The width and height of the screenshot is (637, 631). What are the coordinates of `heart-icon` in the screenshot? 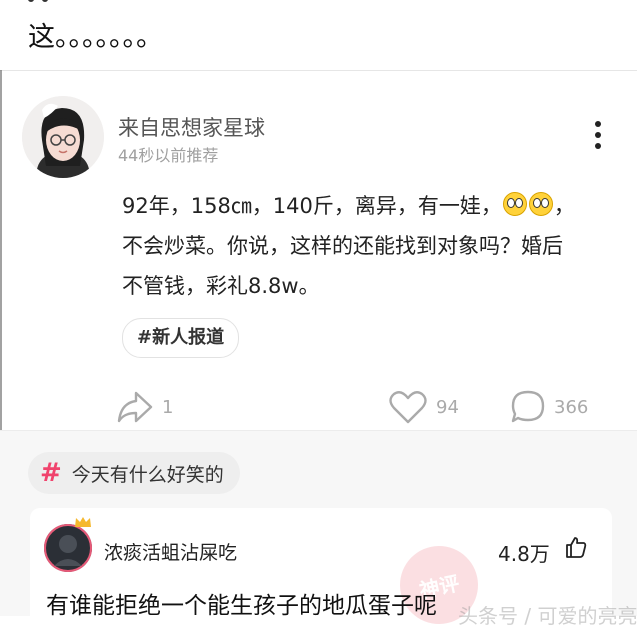 It's located at (408, 407).